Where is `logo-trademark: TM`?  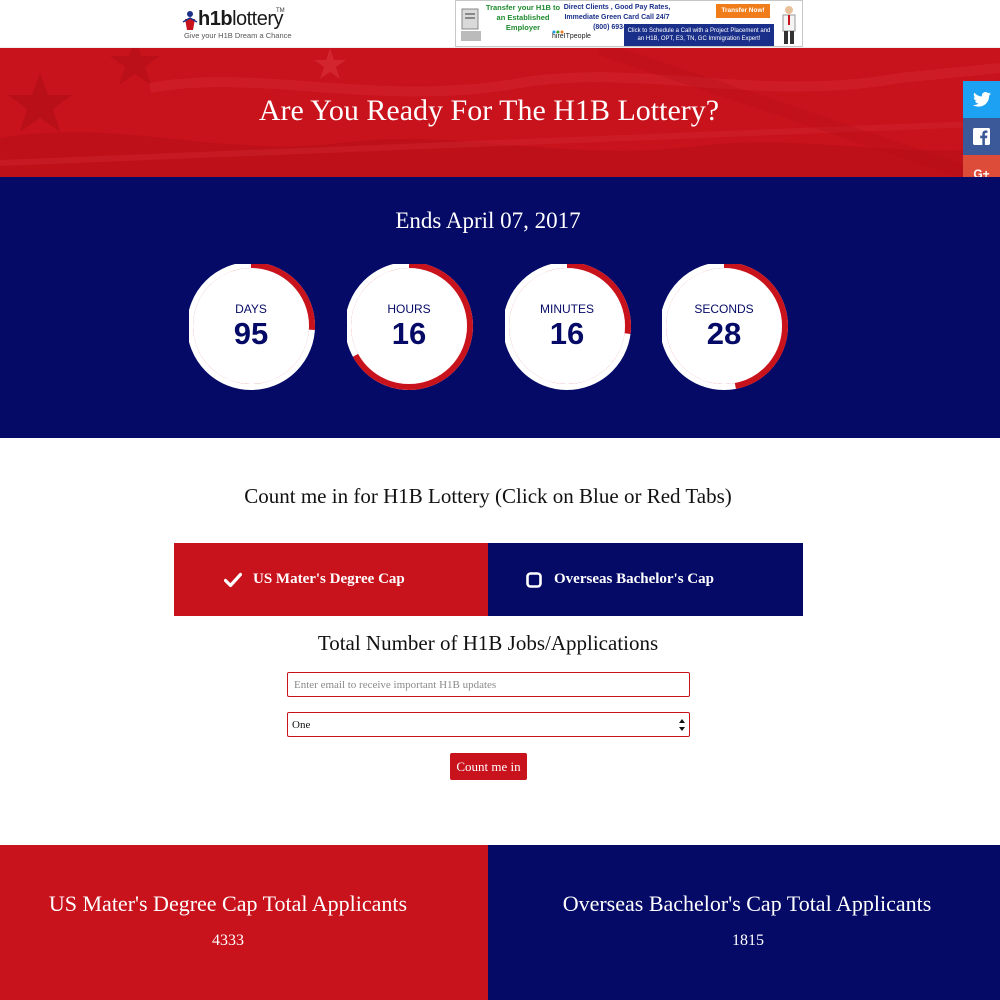 logo-trademark: TM is located at coordinates (280, 11).